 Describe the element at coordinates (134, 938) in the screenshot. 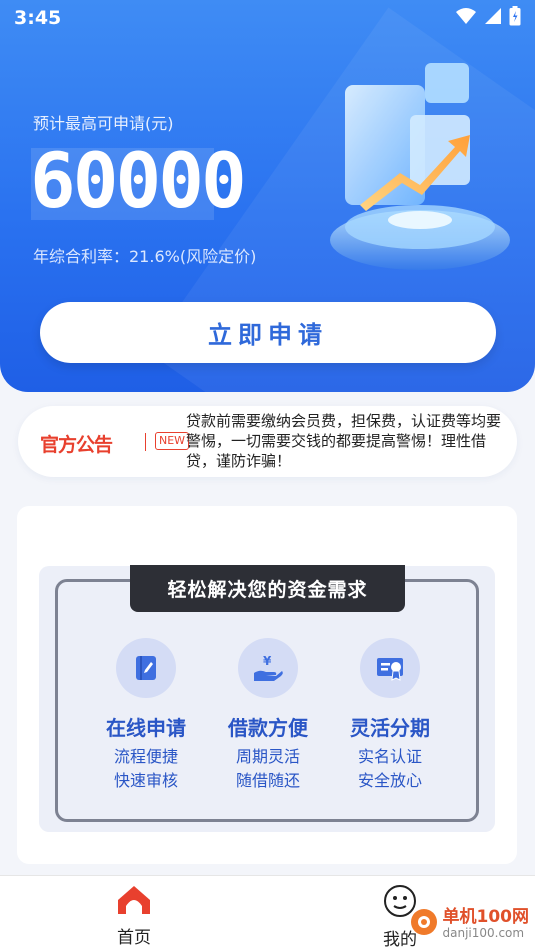

I see `tab-label: 首页` at that location.